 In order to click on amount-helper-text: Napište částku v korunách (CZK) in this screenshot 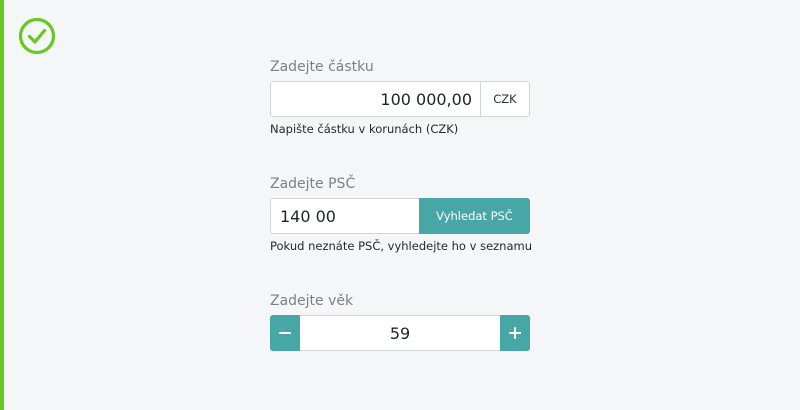, I will do `click(364, 129)`.